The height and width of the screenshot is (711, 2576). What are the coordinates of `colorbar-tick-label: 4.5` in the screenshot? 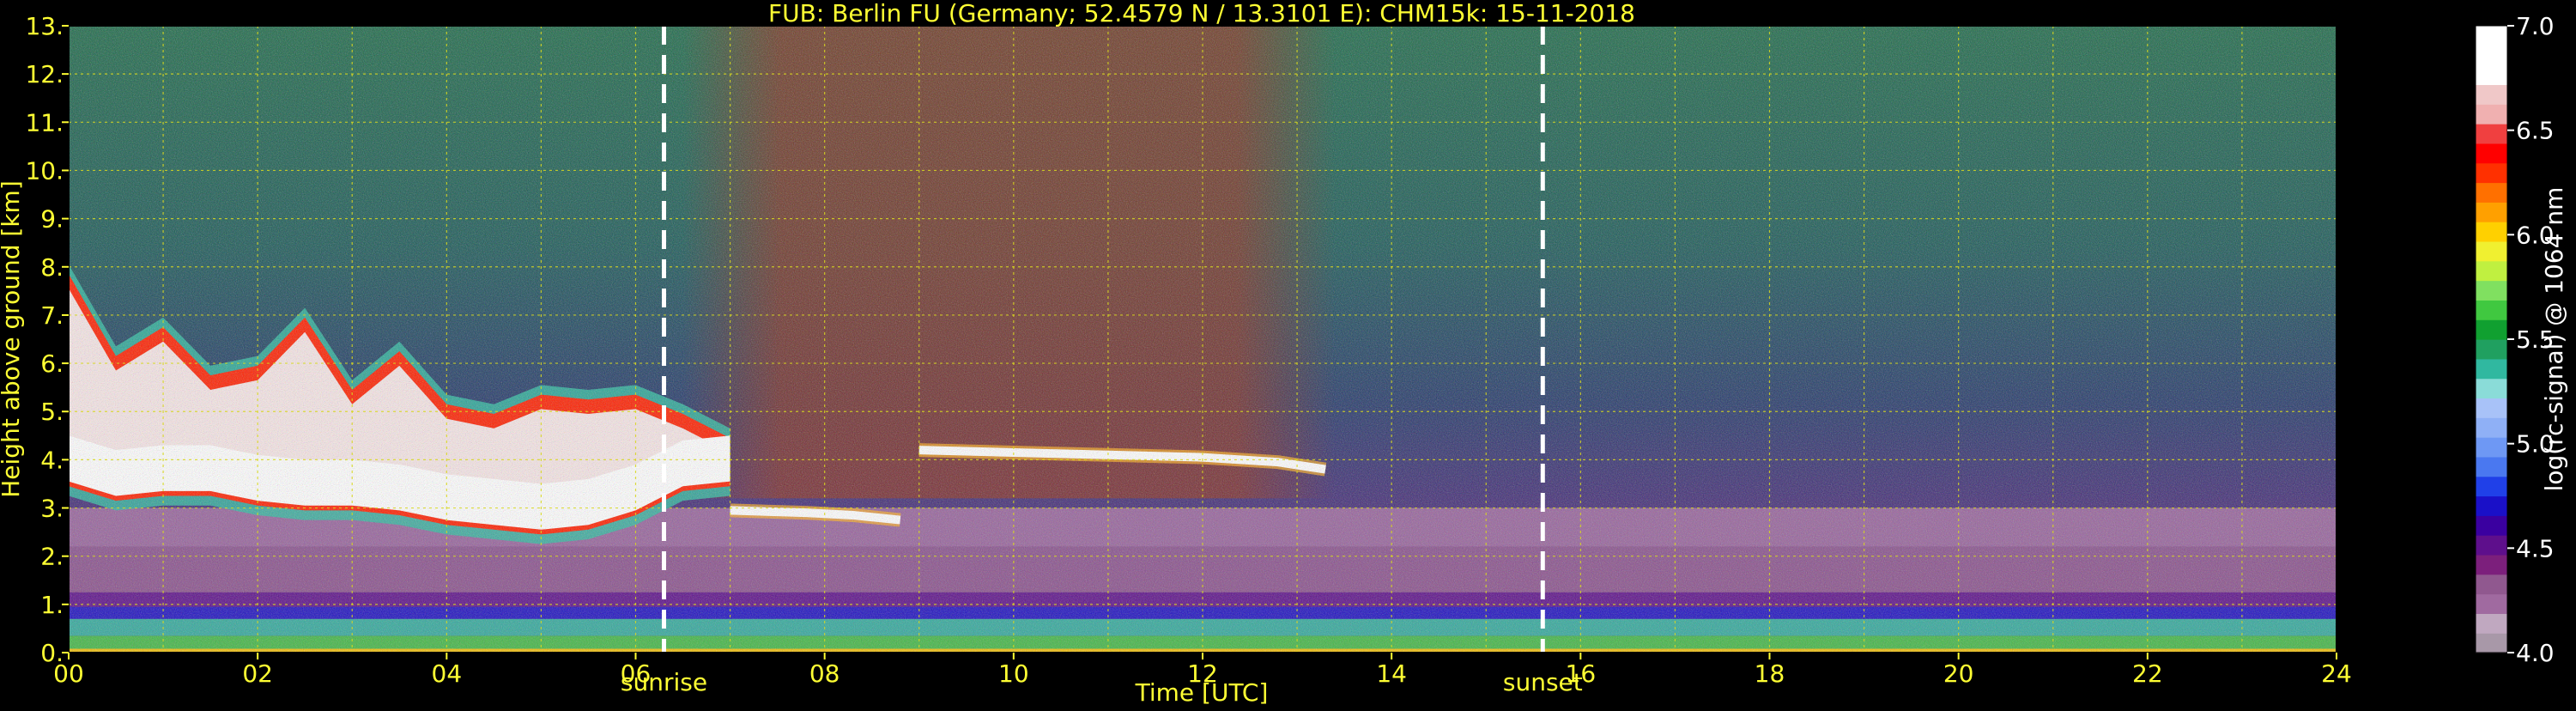 It's located at (2535, 548).